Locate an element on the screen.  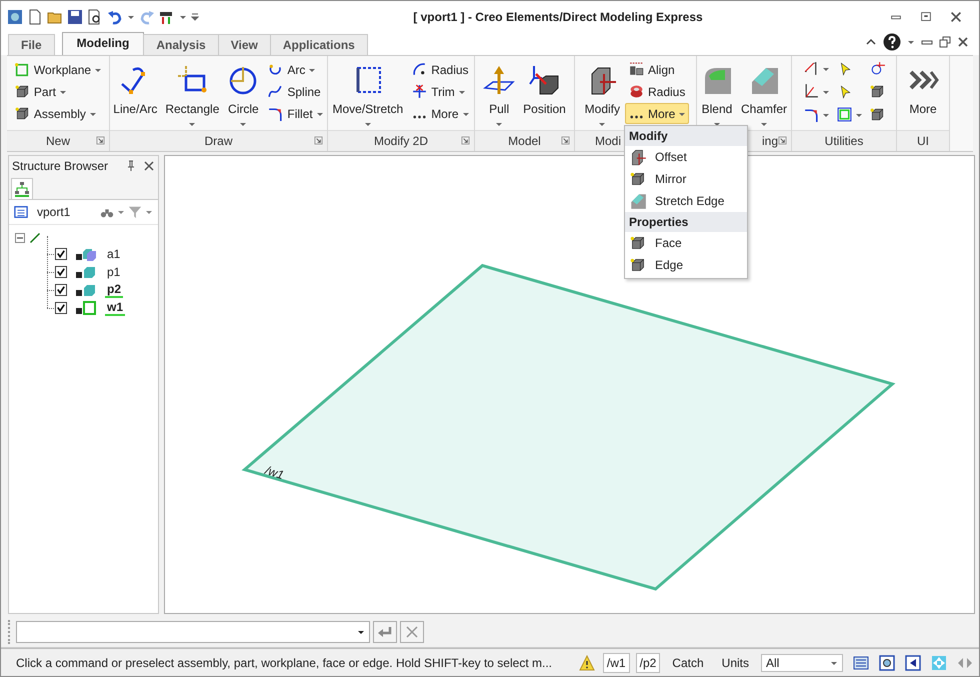
cancel-button is located at coordinates (412, 632).